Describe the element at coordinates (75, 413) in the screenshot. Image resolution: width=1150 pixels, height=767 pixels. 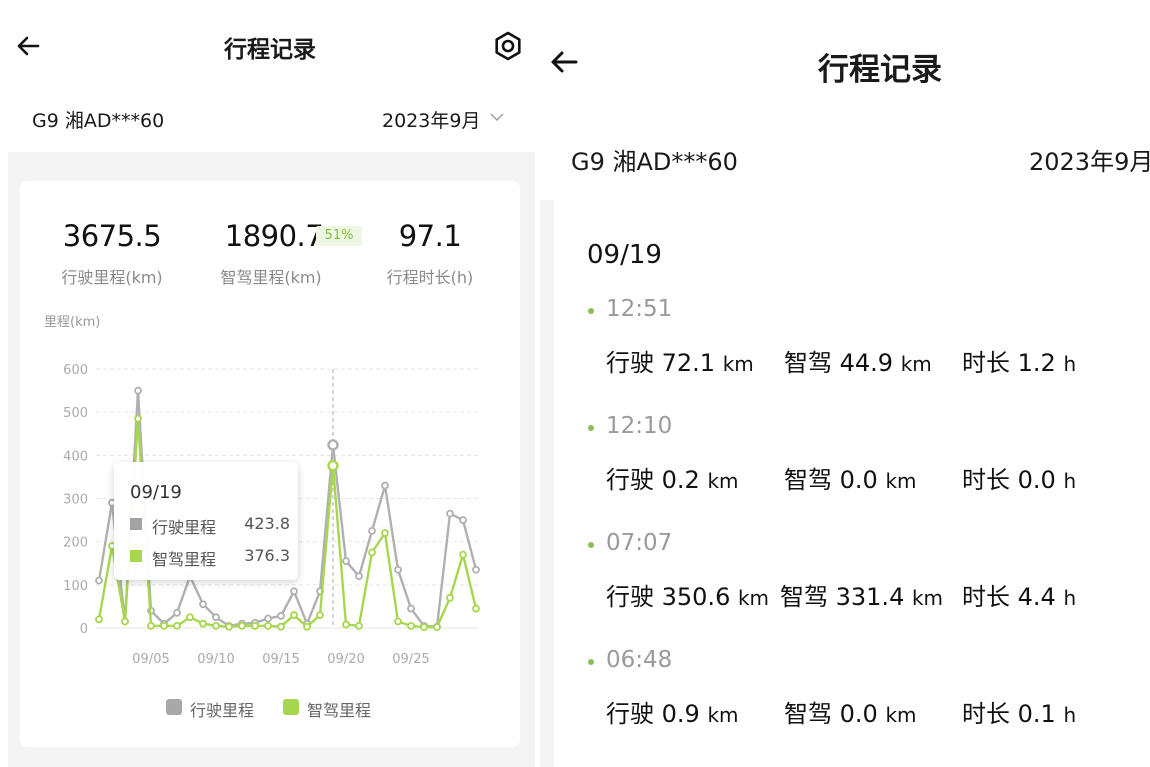
I see `y-tick-label: 500` at that location.